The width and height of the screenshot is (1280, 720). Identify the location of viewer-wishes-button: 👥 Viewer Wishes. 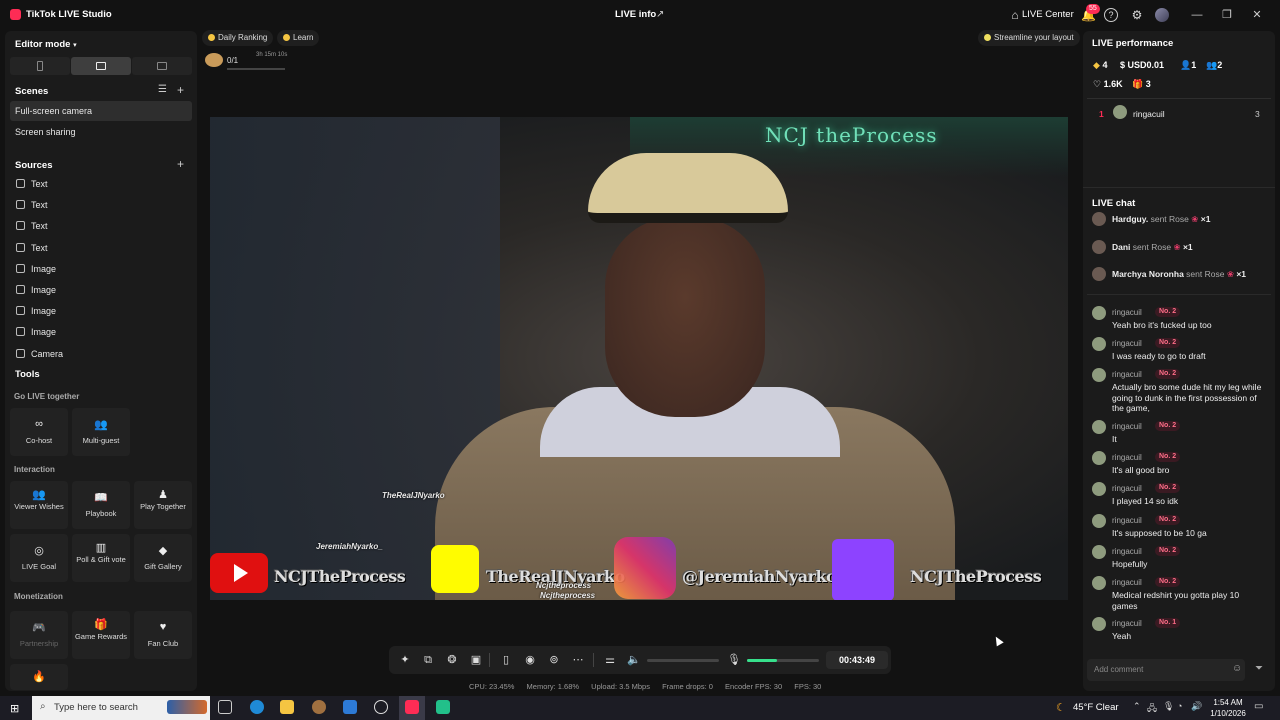
(39, 505).